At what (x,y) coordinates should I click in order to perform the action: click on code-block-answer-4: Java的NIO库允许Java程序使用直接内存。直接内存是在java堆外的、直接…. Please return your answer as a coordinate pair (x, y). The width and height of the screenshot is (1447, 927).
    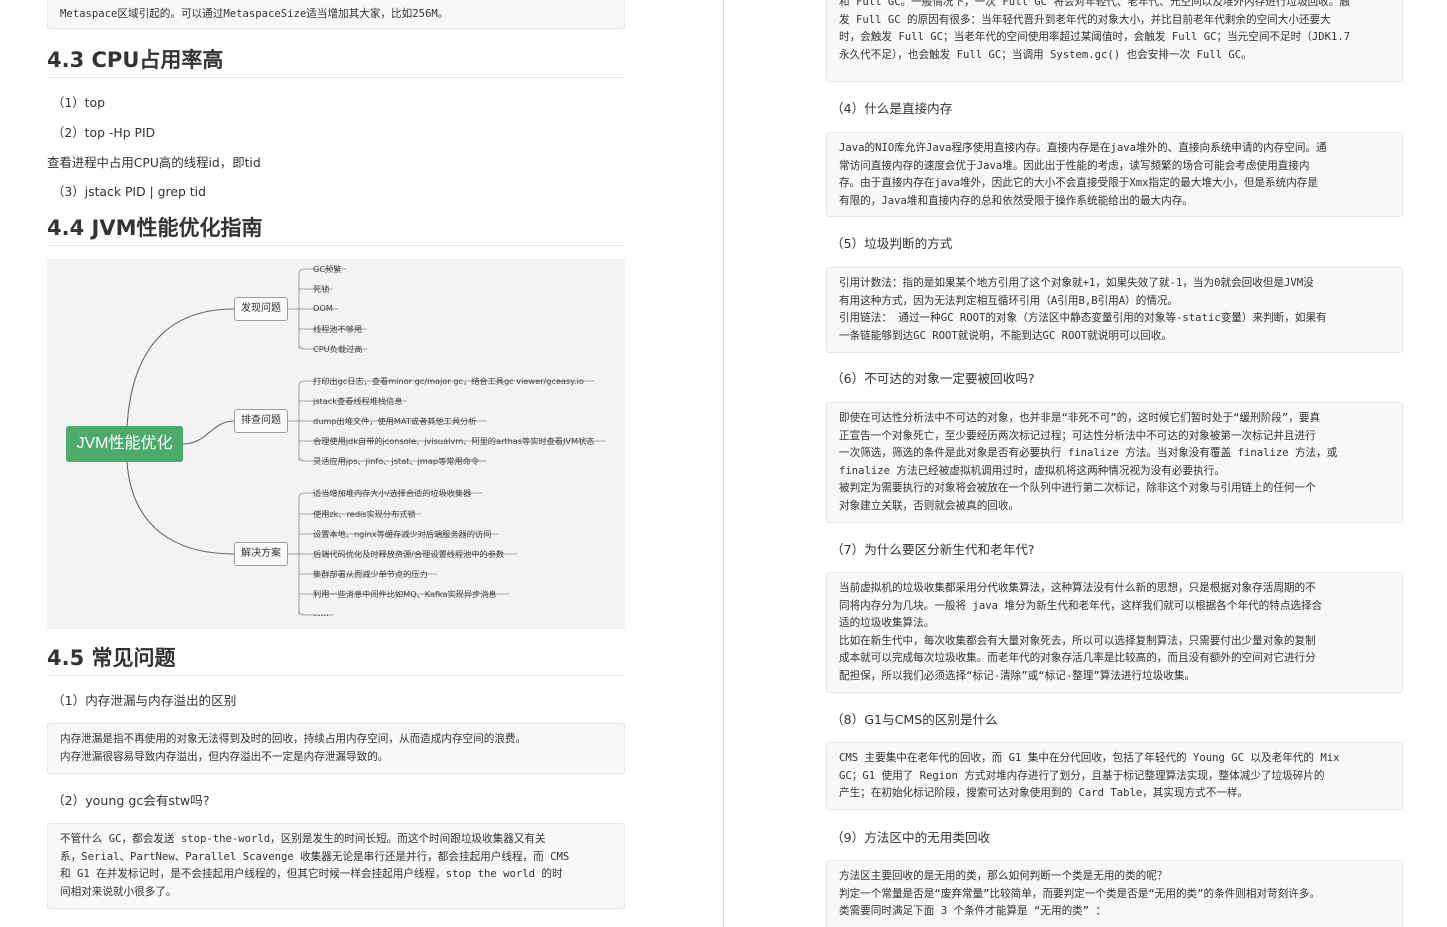
    Looking at the image, I should click on (1114, 174).